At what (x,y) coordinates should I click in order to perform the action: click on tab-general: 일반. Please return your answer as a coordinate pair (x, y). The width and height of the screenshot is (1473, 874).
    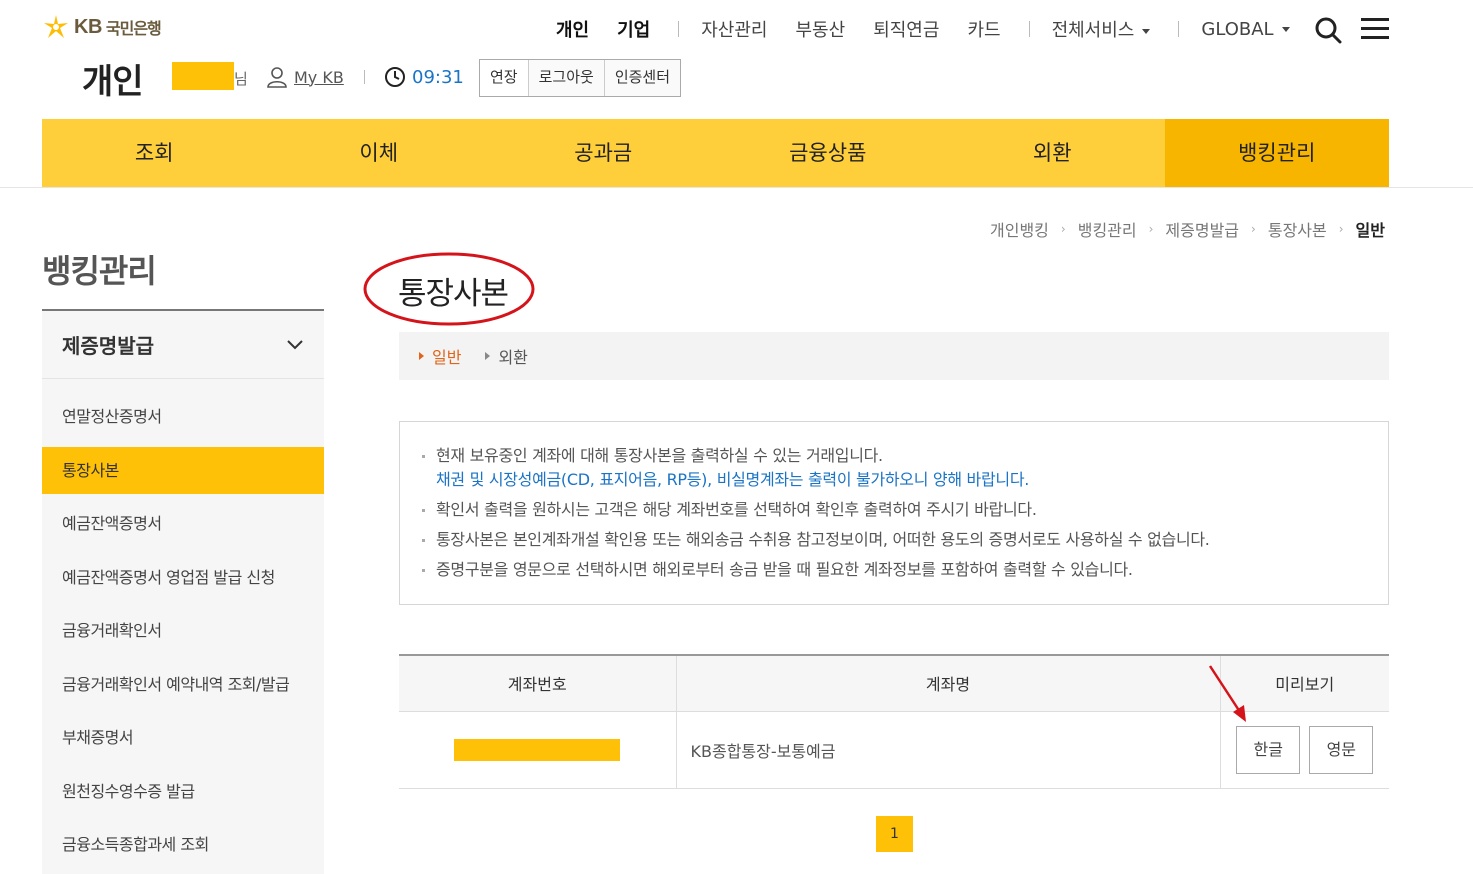
    Looking at the image, I should click on (440, 356).